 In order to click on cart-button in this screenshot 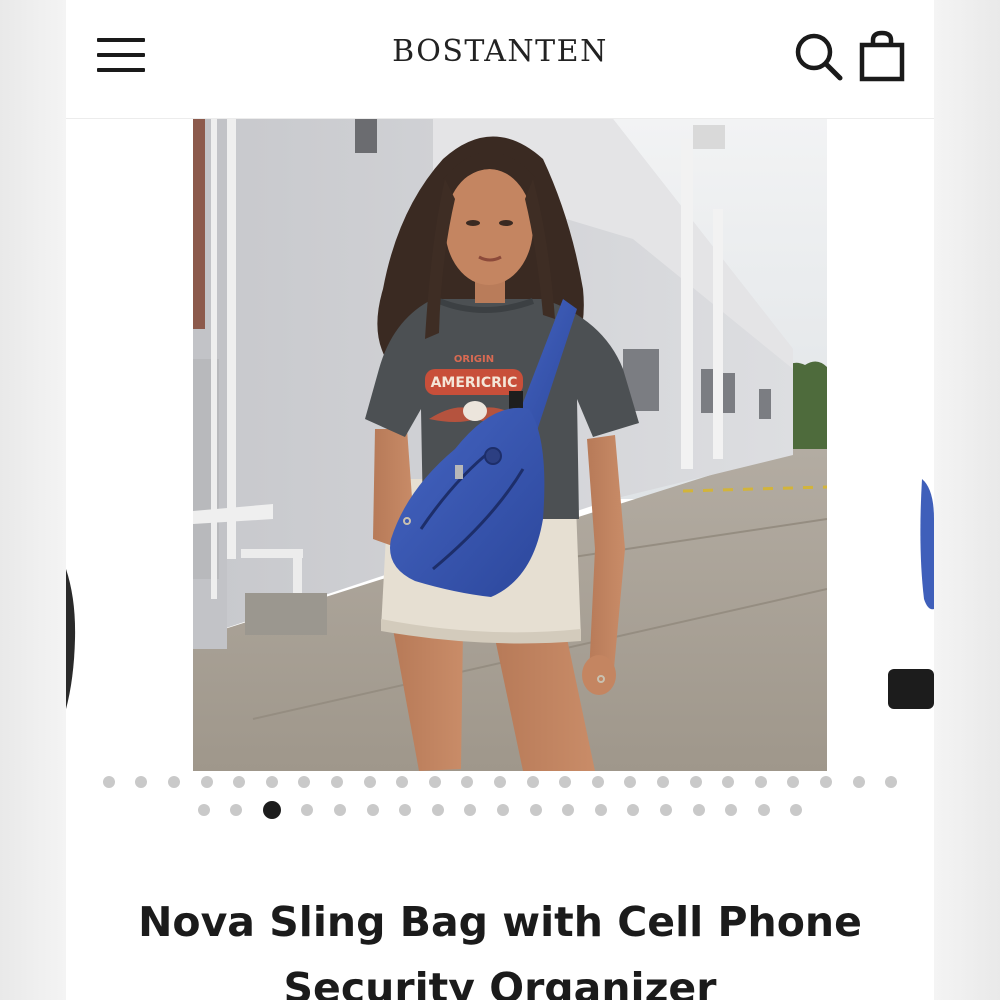, I will do `click(883, 57)`.